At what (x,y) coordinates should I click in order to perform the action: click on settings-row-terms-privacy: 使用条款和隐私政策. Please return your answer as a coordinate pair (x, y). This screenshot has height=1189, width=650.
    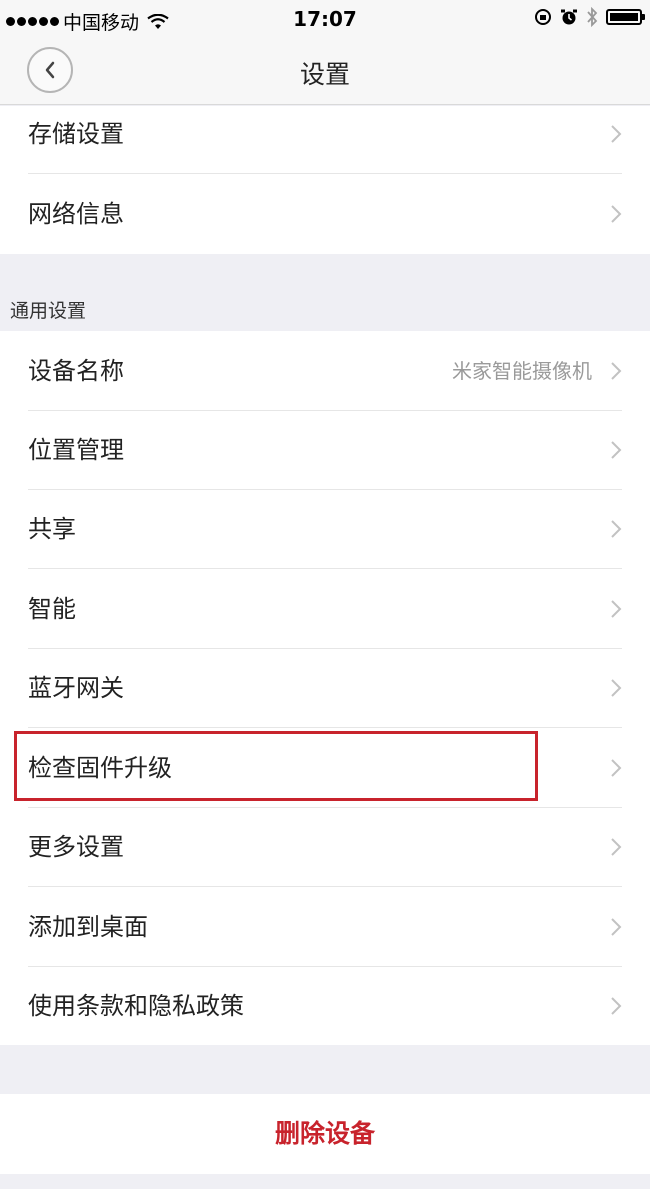
    Looking at the image, I should click on (325, 1006).